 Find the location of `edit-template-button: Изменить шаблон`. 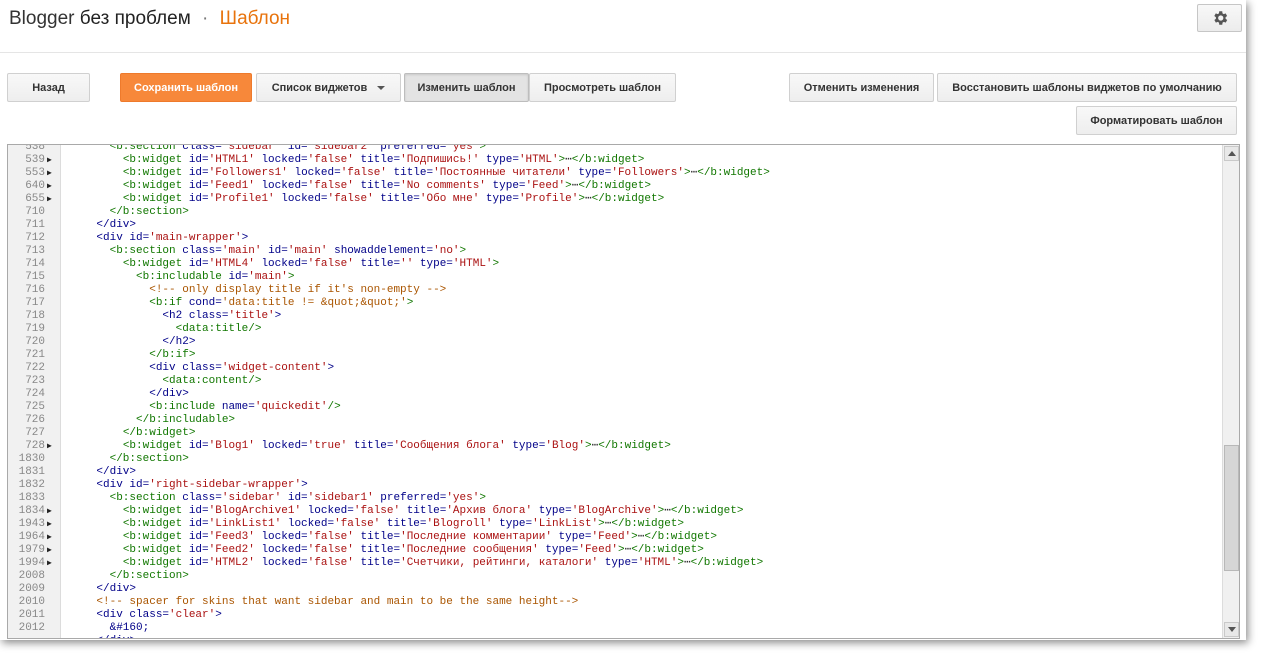

edit-template-button: Изменить шаблон is located at coordinates (466, 87).